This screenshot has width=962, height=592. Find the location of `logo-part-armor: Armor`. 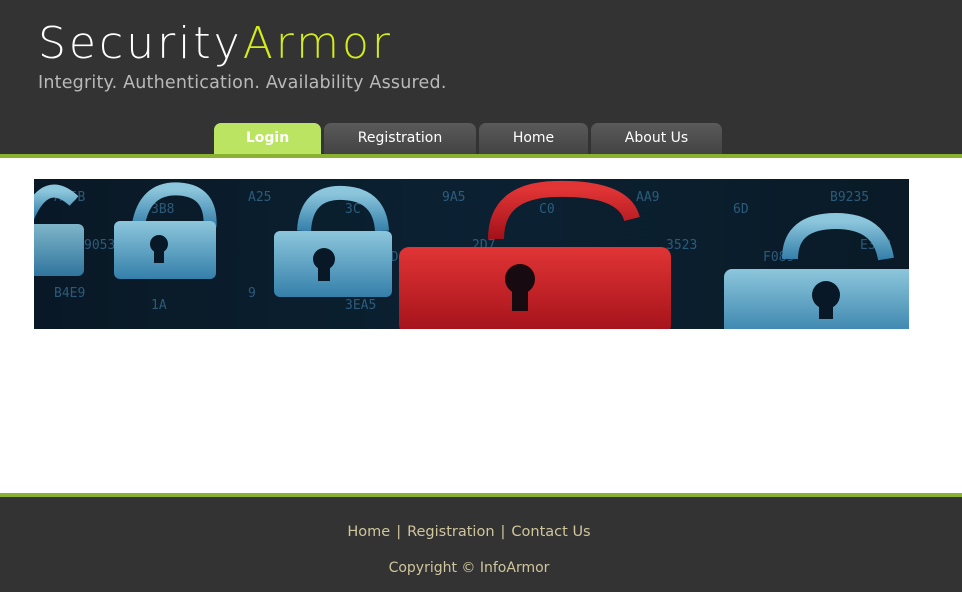

logo-part-armor: Armor is located at coordinates (317, 43).